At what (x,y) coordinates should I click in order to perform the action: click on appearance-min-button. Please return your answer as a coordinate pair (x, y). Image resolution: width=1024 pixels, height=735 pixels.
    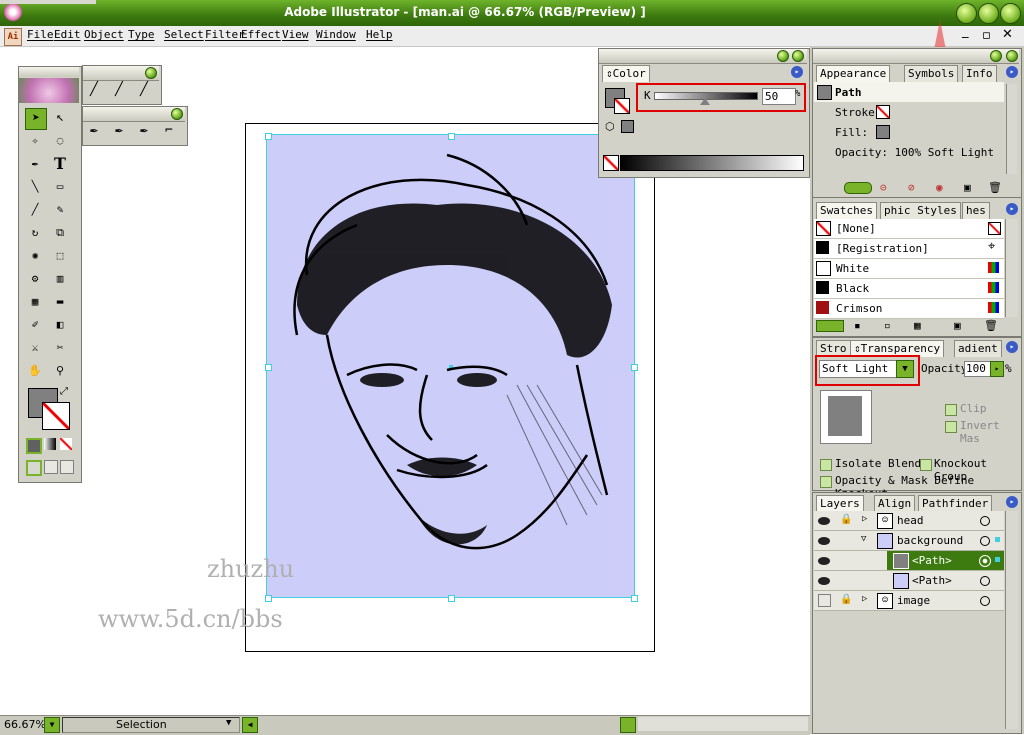
    Looking at the image, I should click on (996, 56).